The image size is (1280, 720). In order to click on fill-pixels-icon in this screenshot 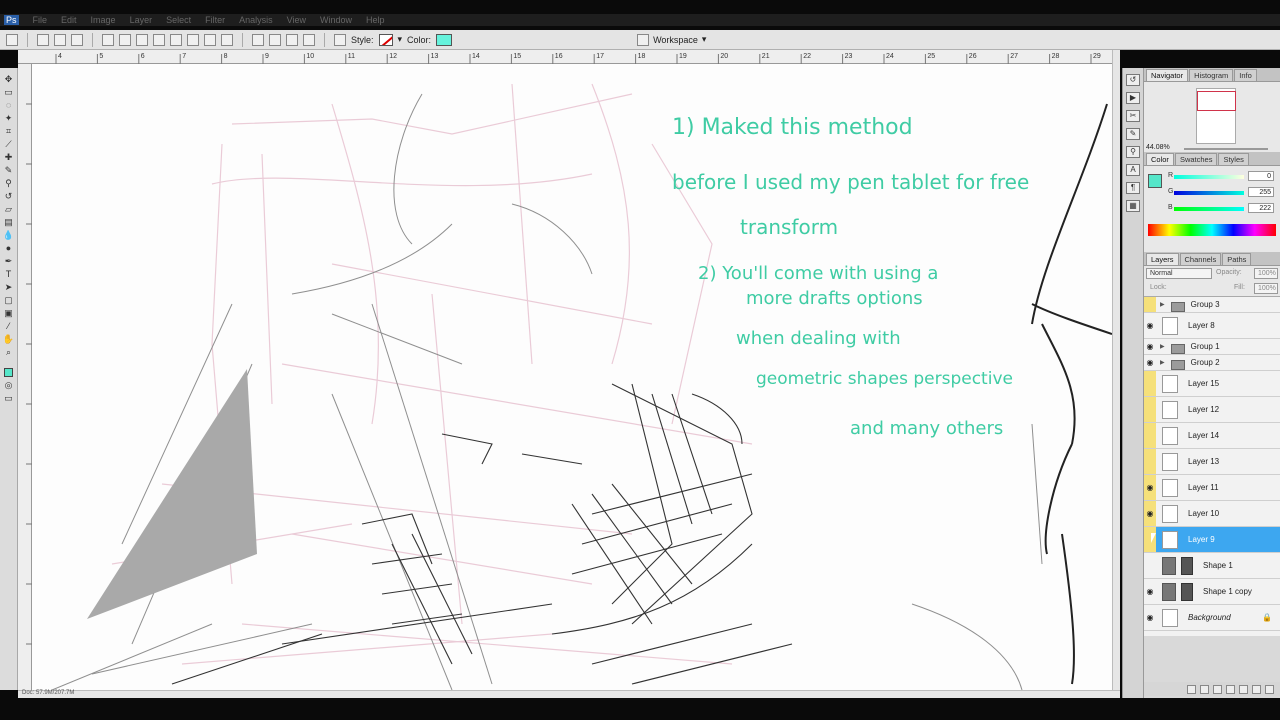, I will do `click(77, 39)`.